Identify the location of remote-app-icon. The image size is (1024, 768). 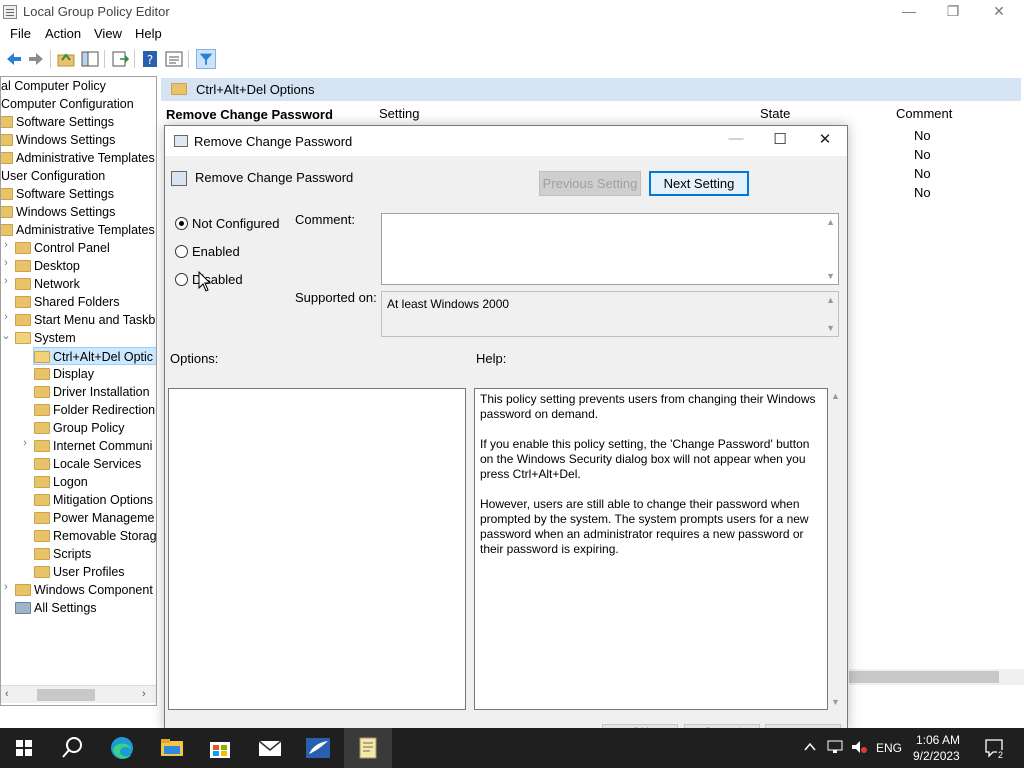
(318, 748).